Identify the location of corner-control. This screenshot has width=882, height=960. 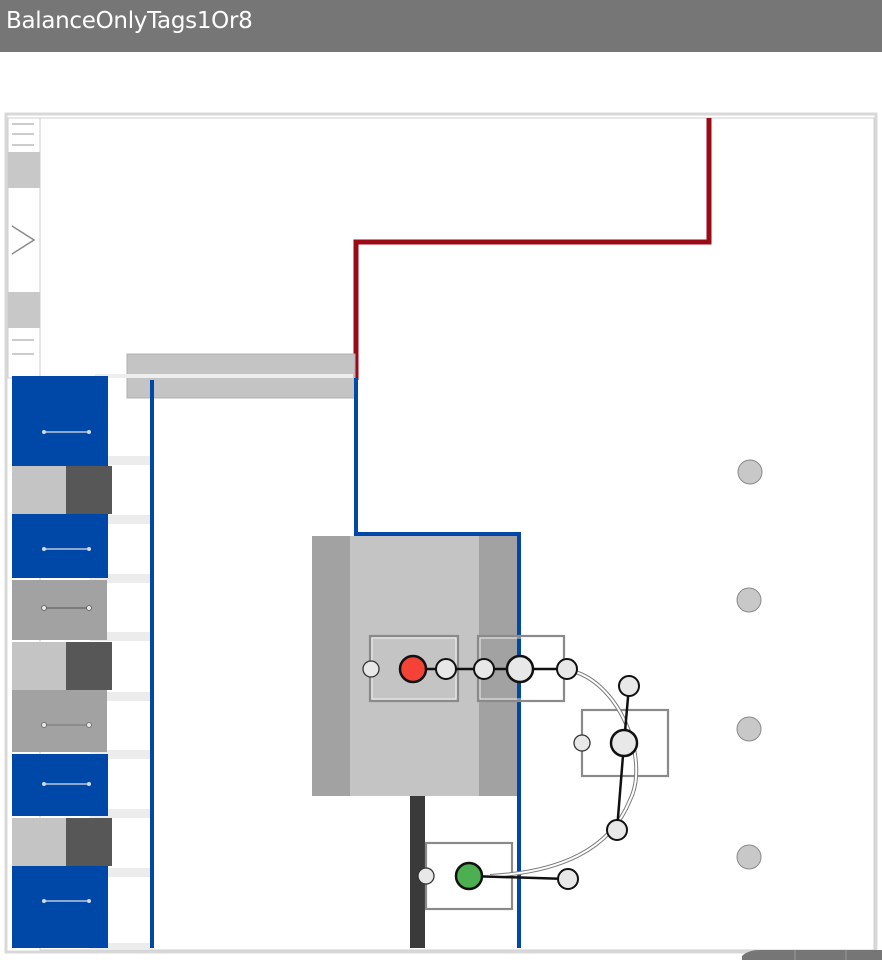
(812, 955).